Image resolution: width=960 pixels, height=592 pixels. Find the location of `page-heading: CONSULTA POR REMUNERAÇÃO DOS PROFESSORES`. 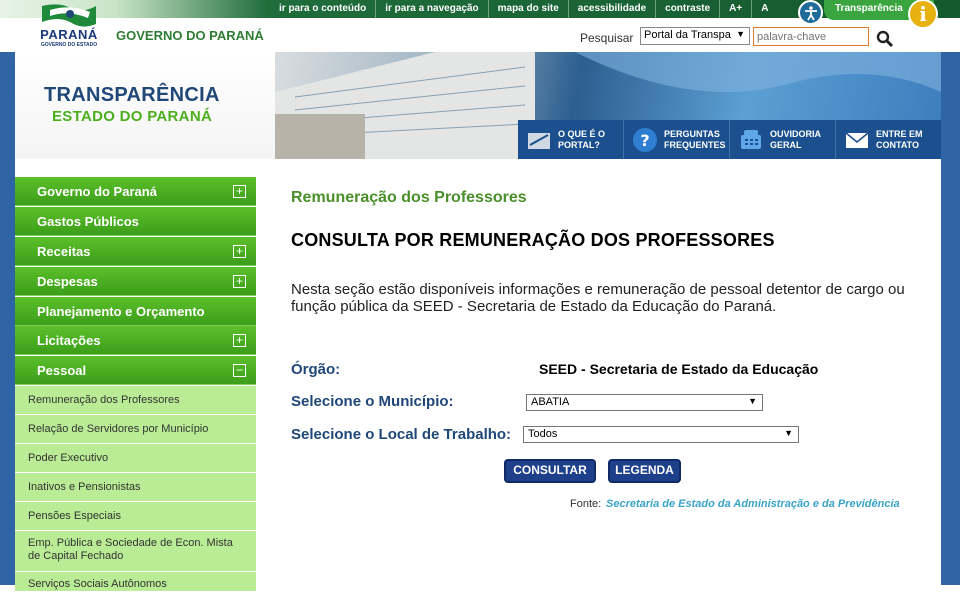

page-heading: CONSULTA POR REMUNERAÇÃO DOS PROFESSORES is located at coordinates (533, 240).